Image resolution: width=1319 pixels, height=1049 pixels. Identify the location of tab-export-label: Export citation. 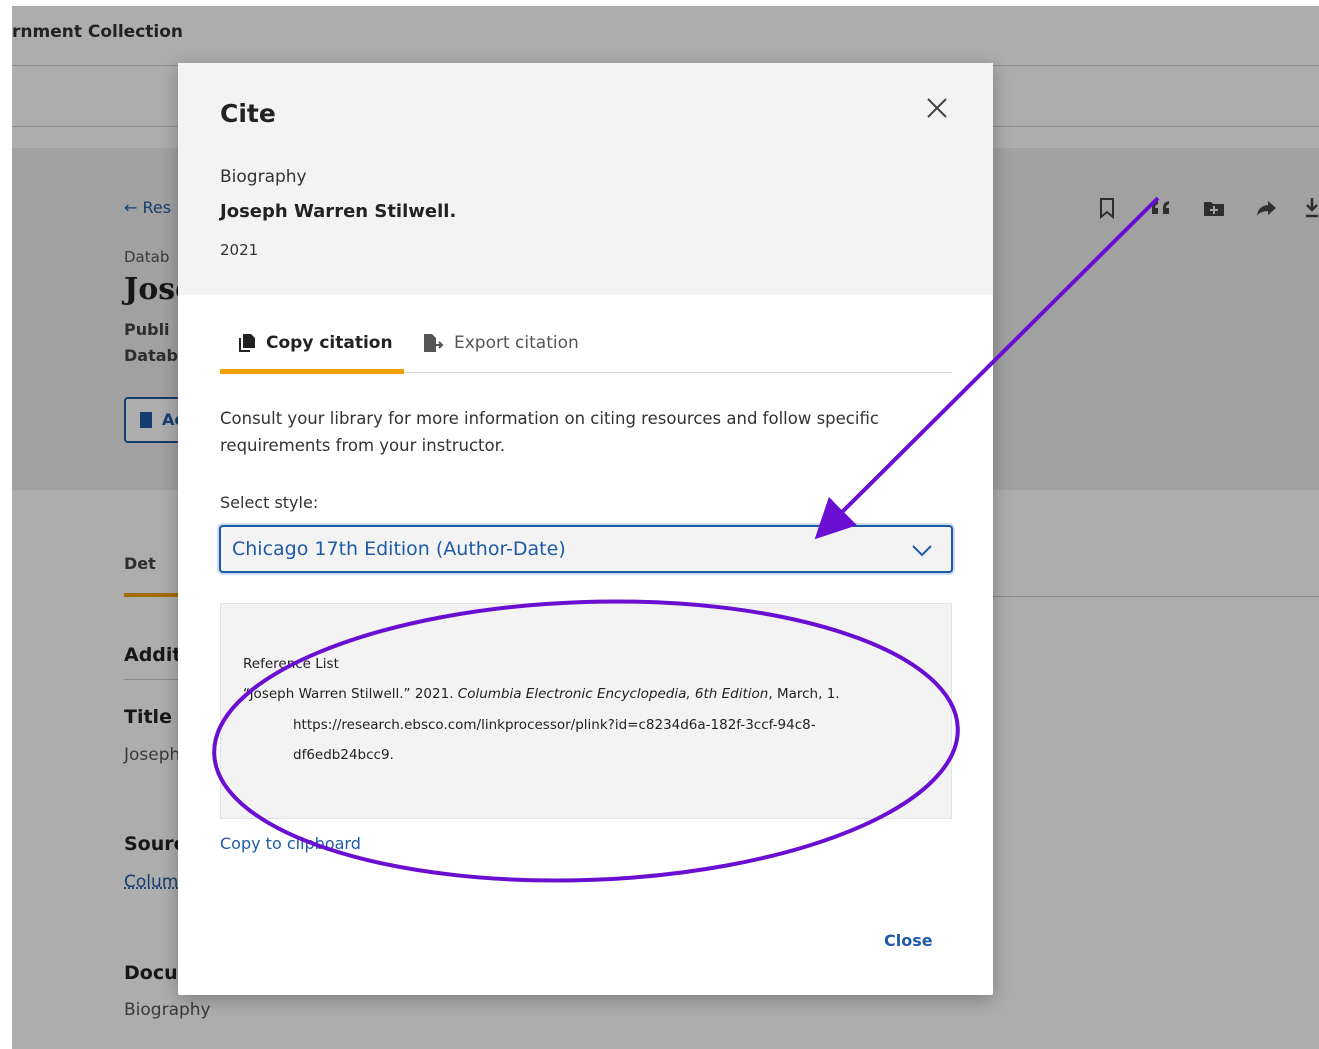
(516, 343).